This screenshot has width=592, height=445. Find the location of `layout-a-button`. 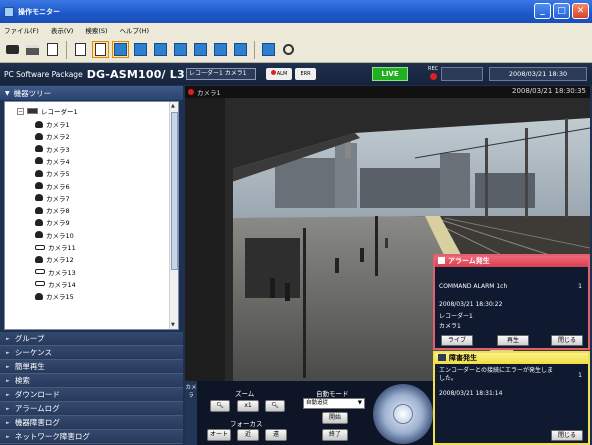

layout-a-button is located at coordinates (200, 49).